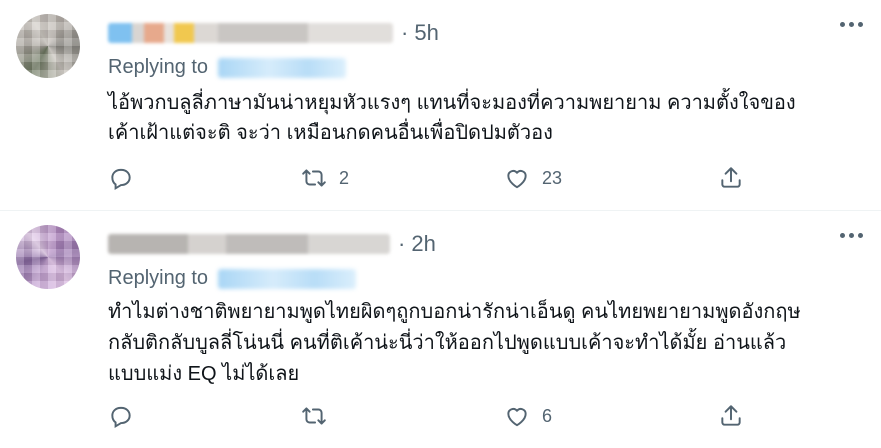 The height and width of the screenshot is (448, 881). What do you see at coordinates (204, 374) in the screenshot?
I see `tweet-text-line: แบบแม่ง EQ ไม่ได้เลย` at bounding box center [204, 374].